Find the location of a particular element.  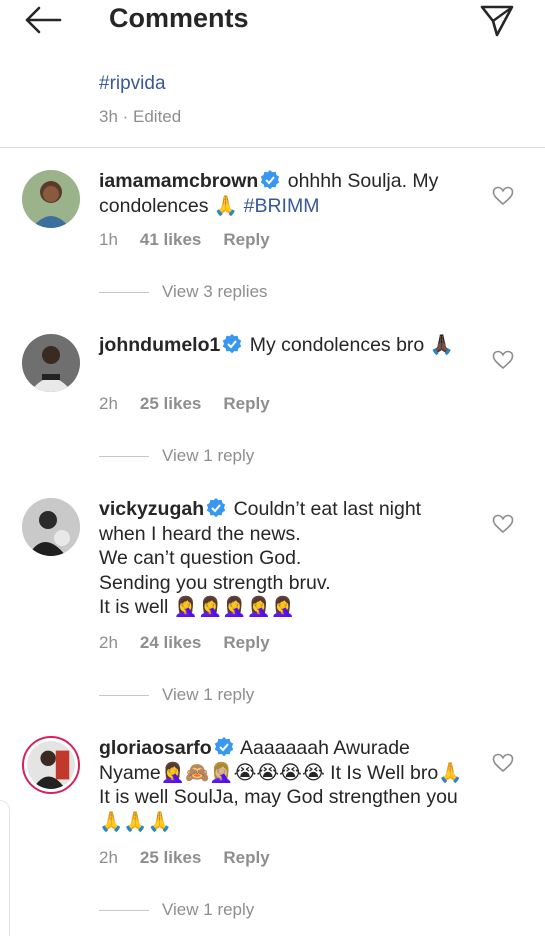

comment-body-line: Sending you strength bruv. is located at coordinates (215, 582).